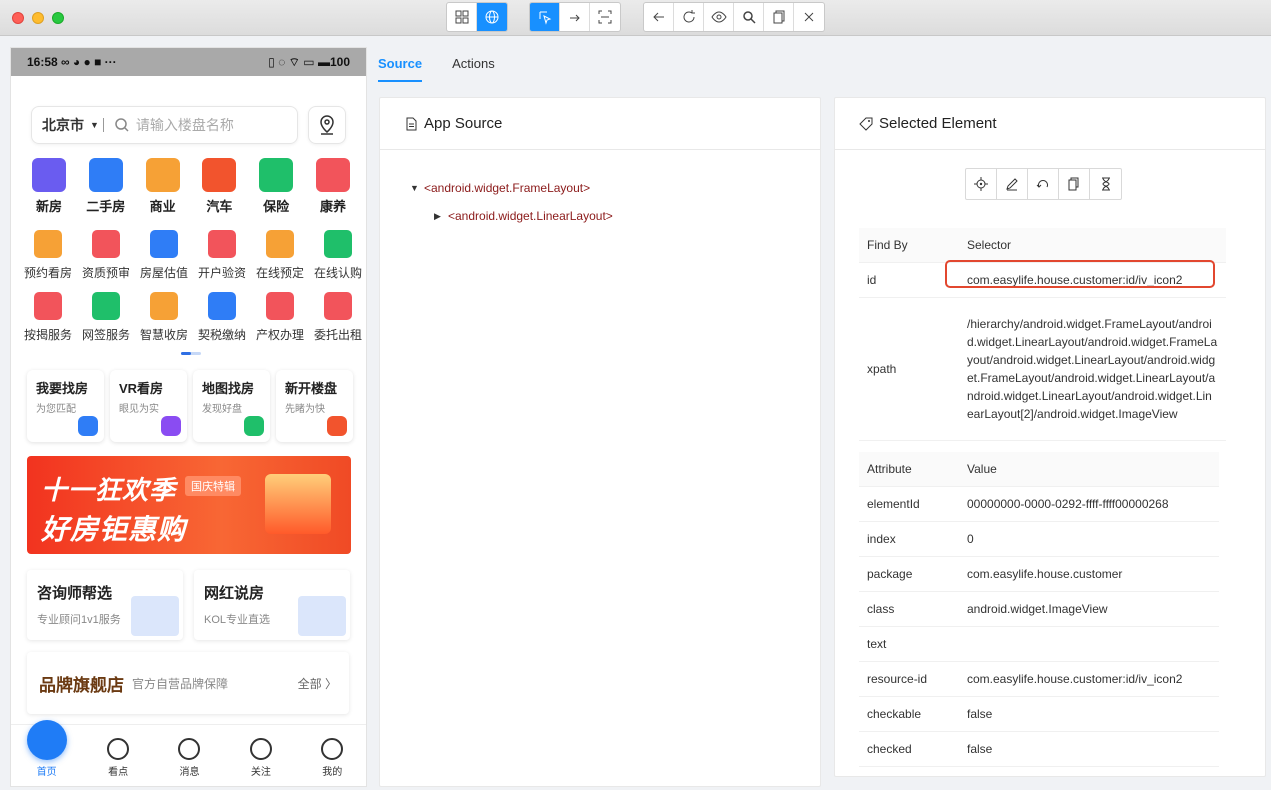 Image resolution: width=1271 pixels, height=790 pixels. What do you see at coordinates (311, 388) in the screenshot?
I see `feature-card-title: 新开楼盘` at bounding box center [311, 388].